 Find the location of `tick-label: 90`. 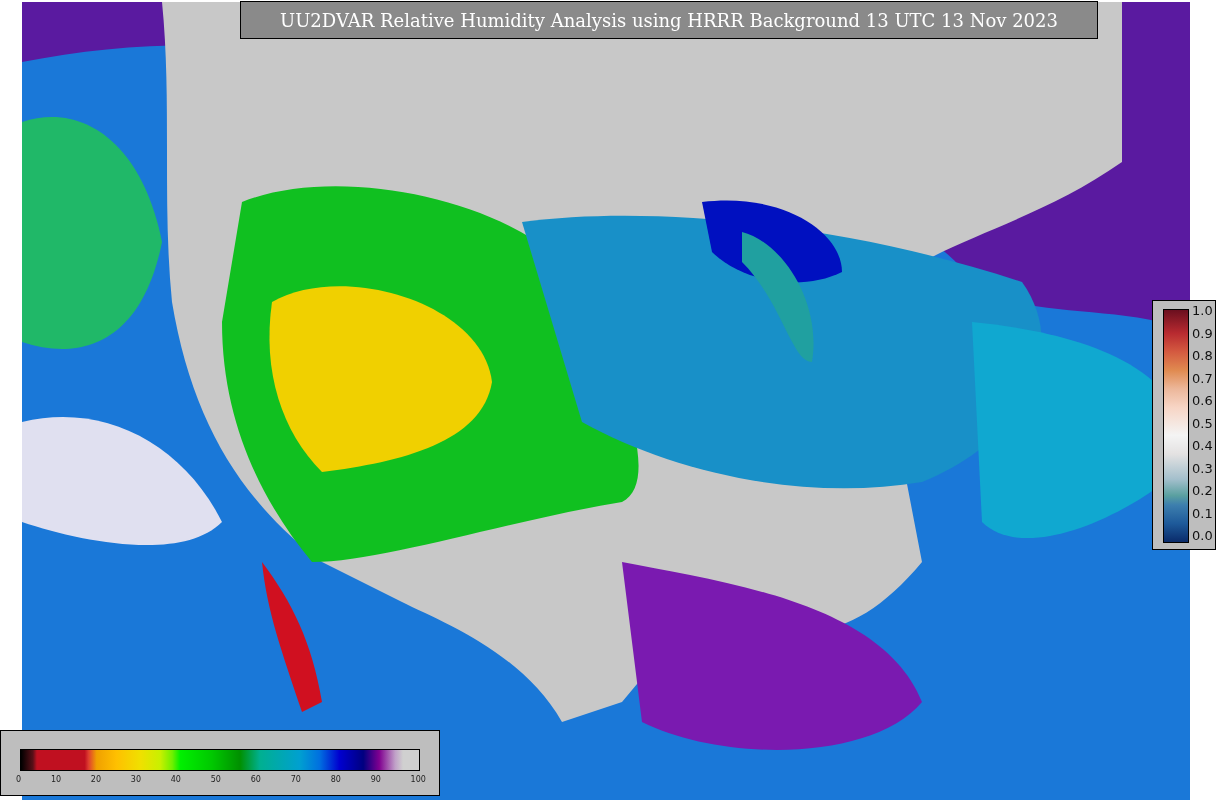

tick-label: 90 is located at coordinates (375, 779).